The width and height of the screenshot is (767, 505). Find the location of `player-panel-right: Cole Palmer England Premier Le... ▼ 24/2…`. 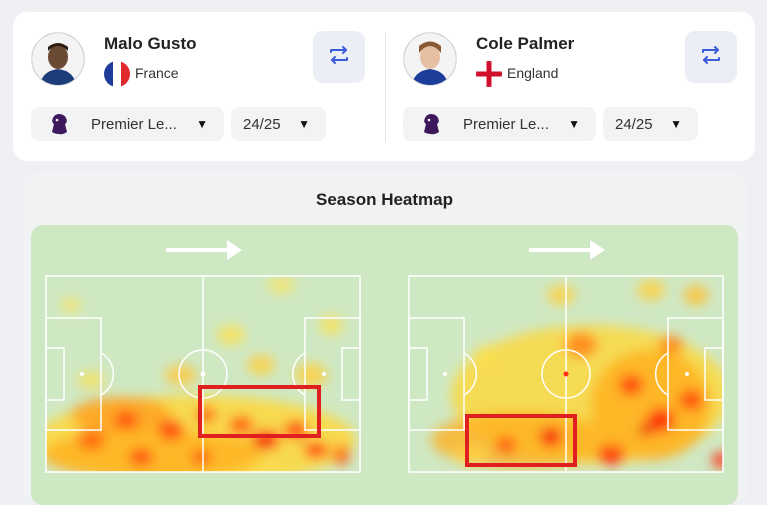

player-panel-right: Cole Palmer England Premier Le... ▼ 24/2… is located at coordinates (561, 86).